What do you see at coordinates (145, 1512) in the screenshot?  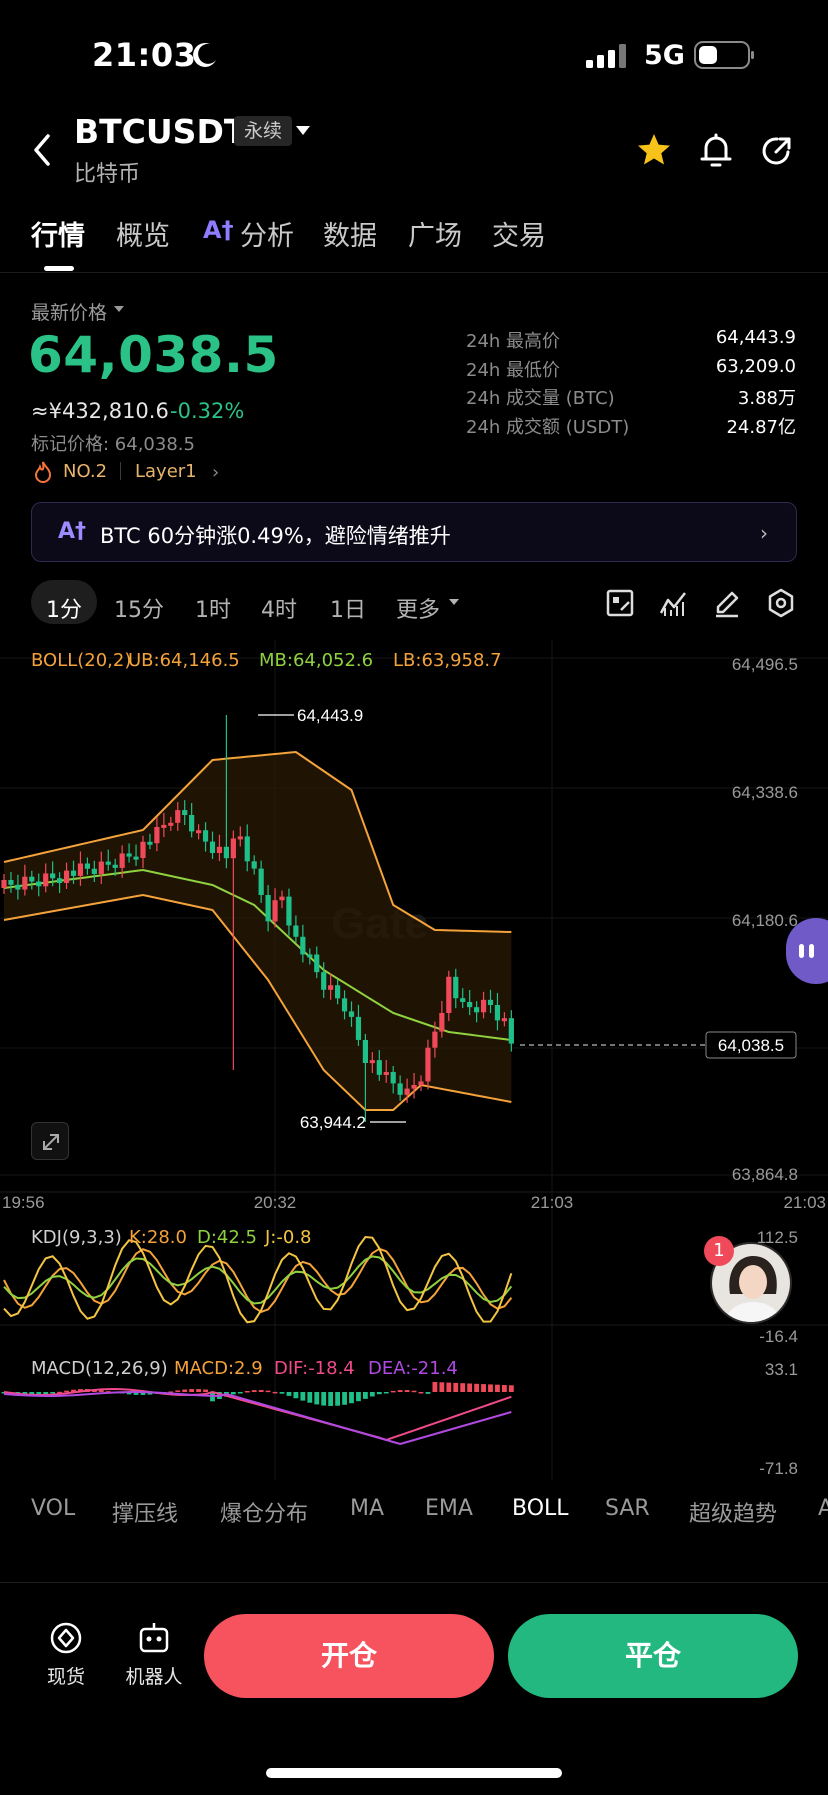 I see `indicator-support-resistance: 撑压线` at bounding box center [145, 1512].